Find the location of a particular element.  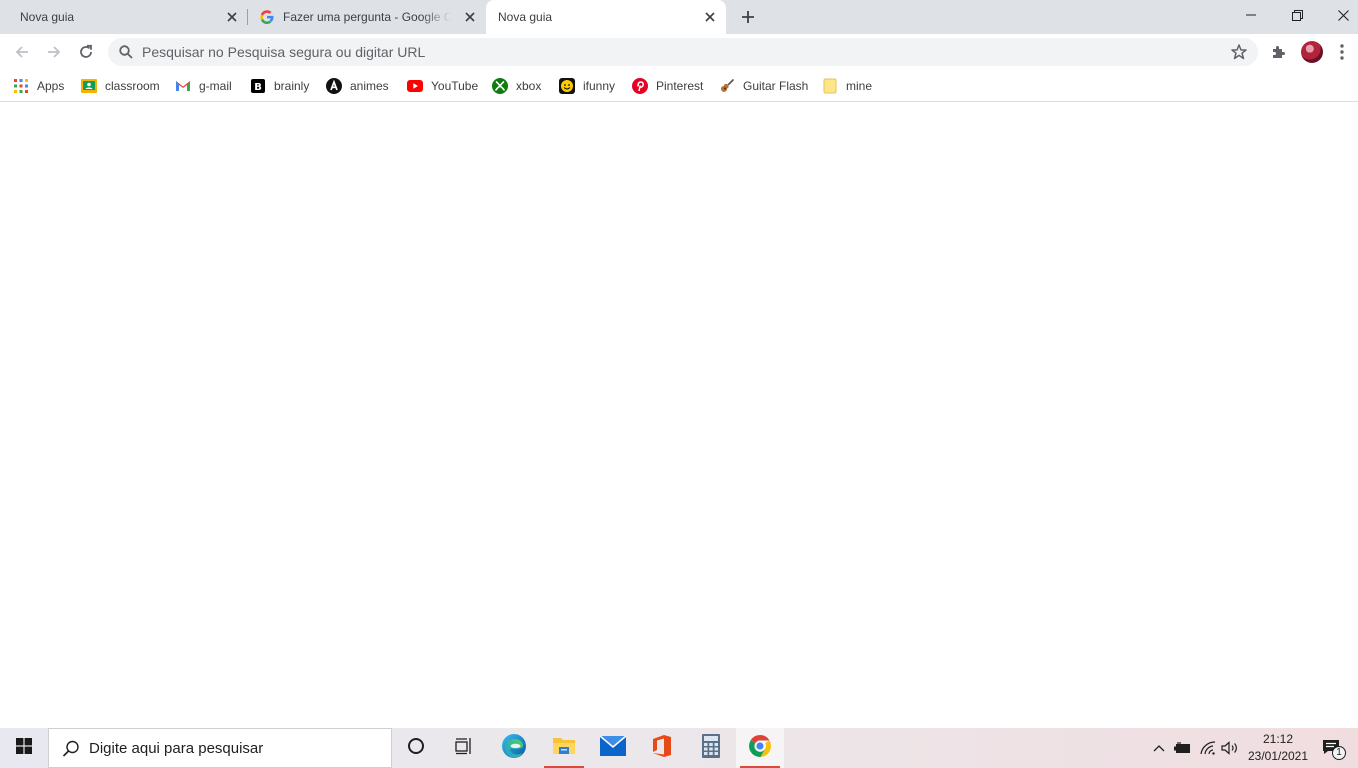

bookmark-classroom: classroom is located at coordinates (120, 86).